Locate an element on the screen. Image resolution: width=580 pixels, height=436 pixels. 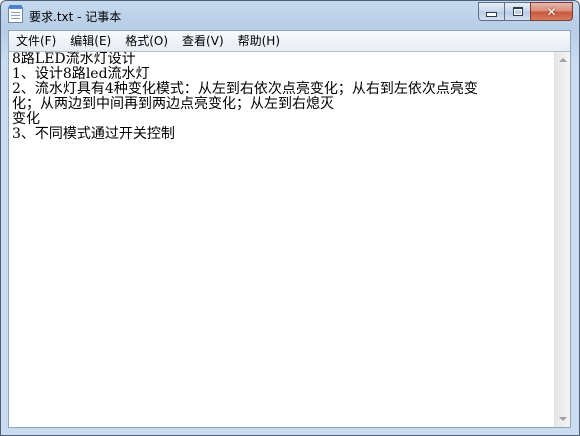
menu-format: 格式(O) is located at coordinates (146, 41).